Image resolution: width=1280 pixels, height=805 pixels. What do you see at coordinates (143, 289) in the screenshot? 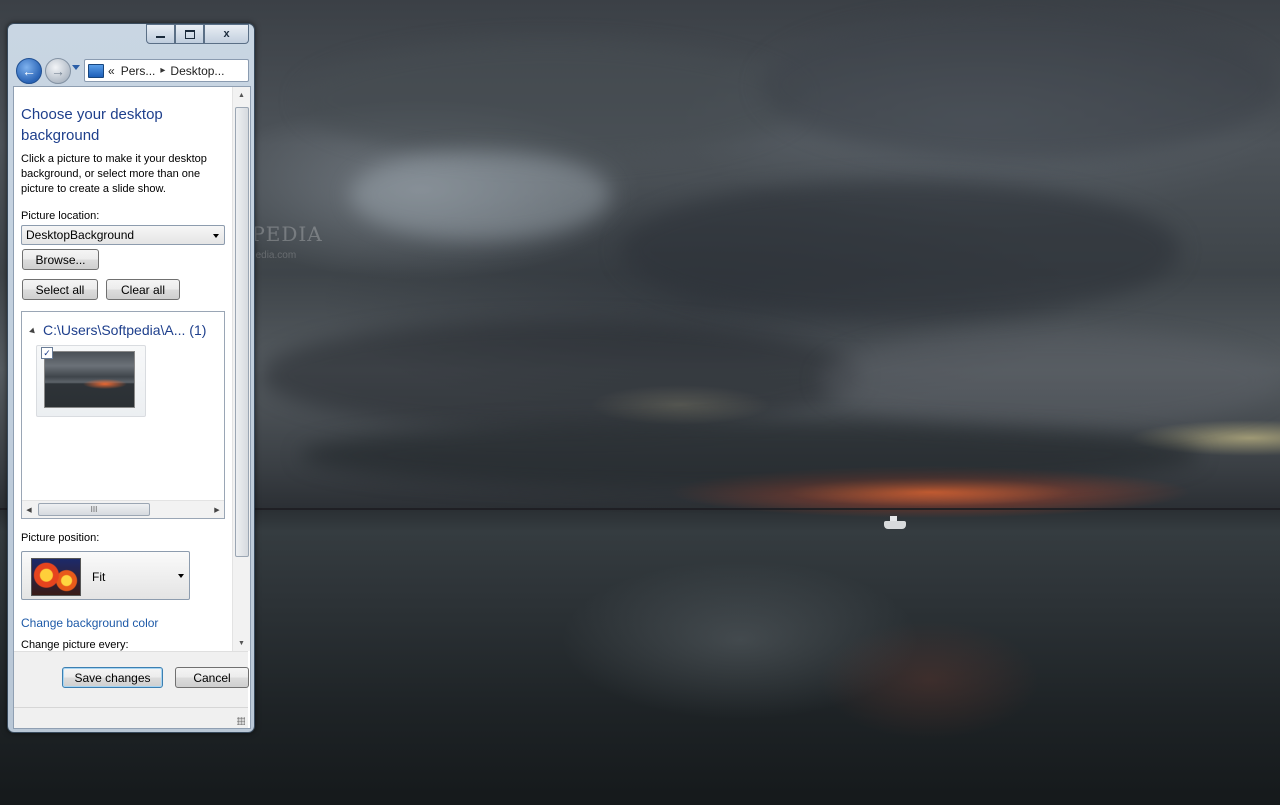
I see `clear-all-button: Clear all` at bounding box center [143, 289].